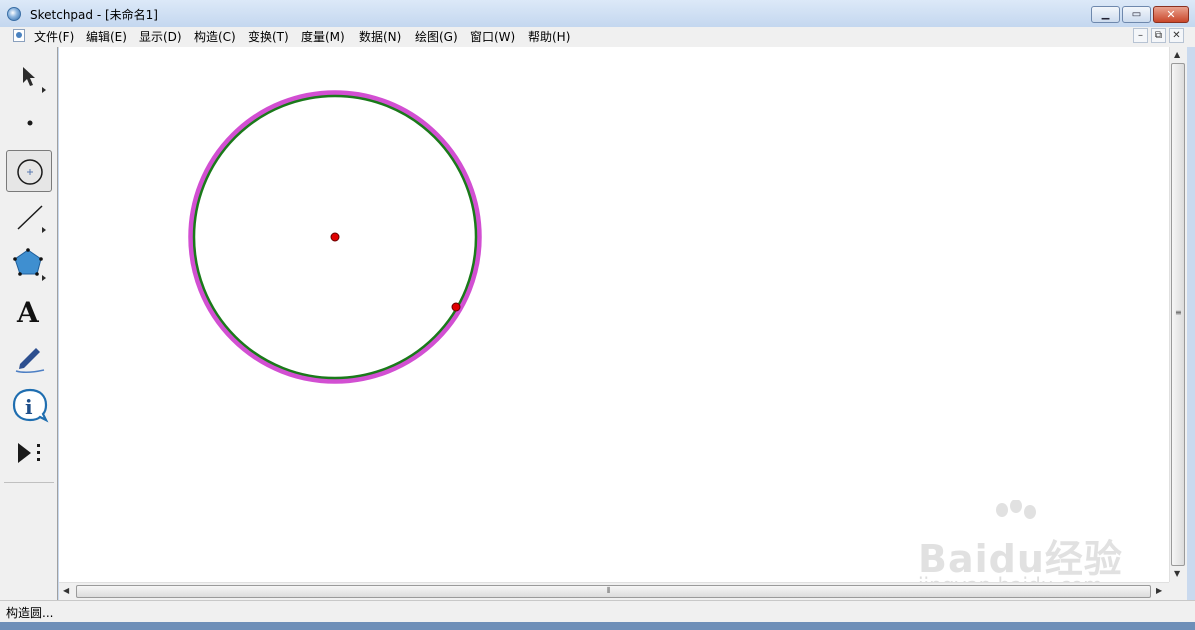 Image resolution: width=1195 pixels, height=630 pixels. I want to click on window-border, so click(1191, 323).